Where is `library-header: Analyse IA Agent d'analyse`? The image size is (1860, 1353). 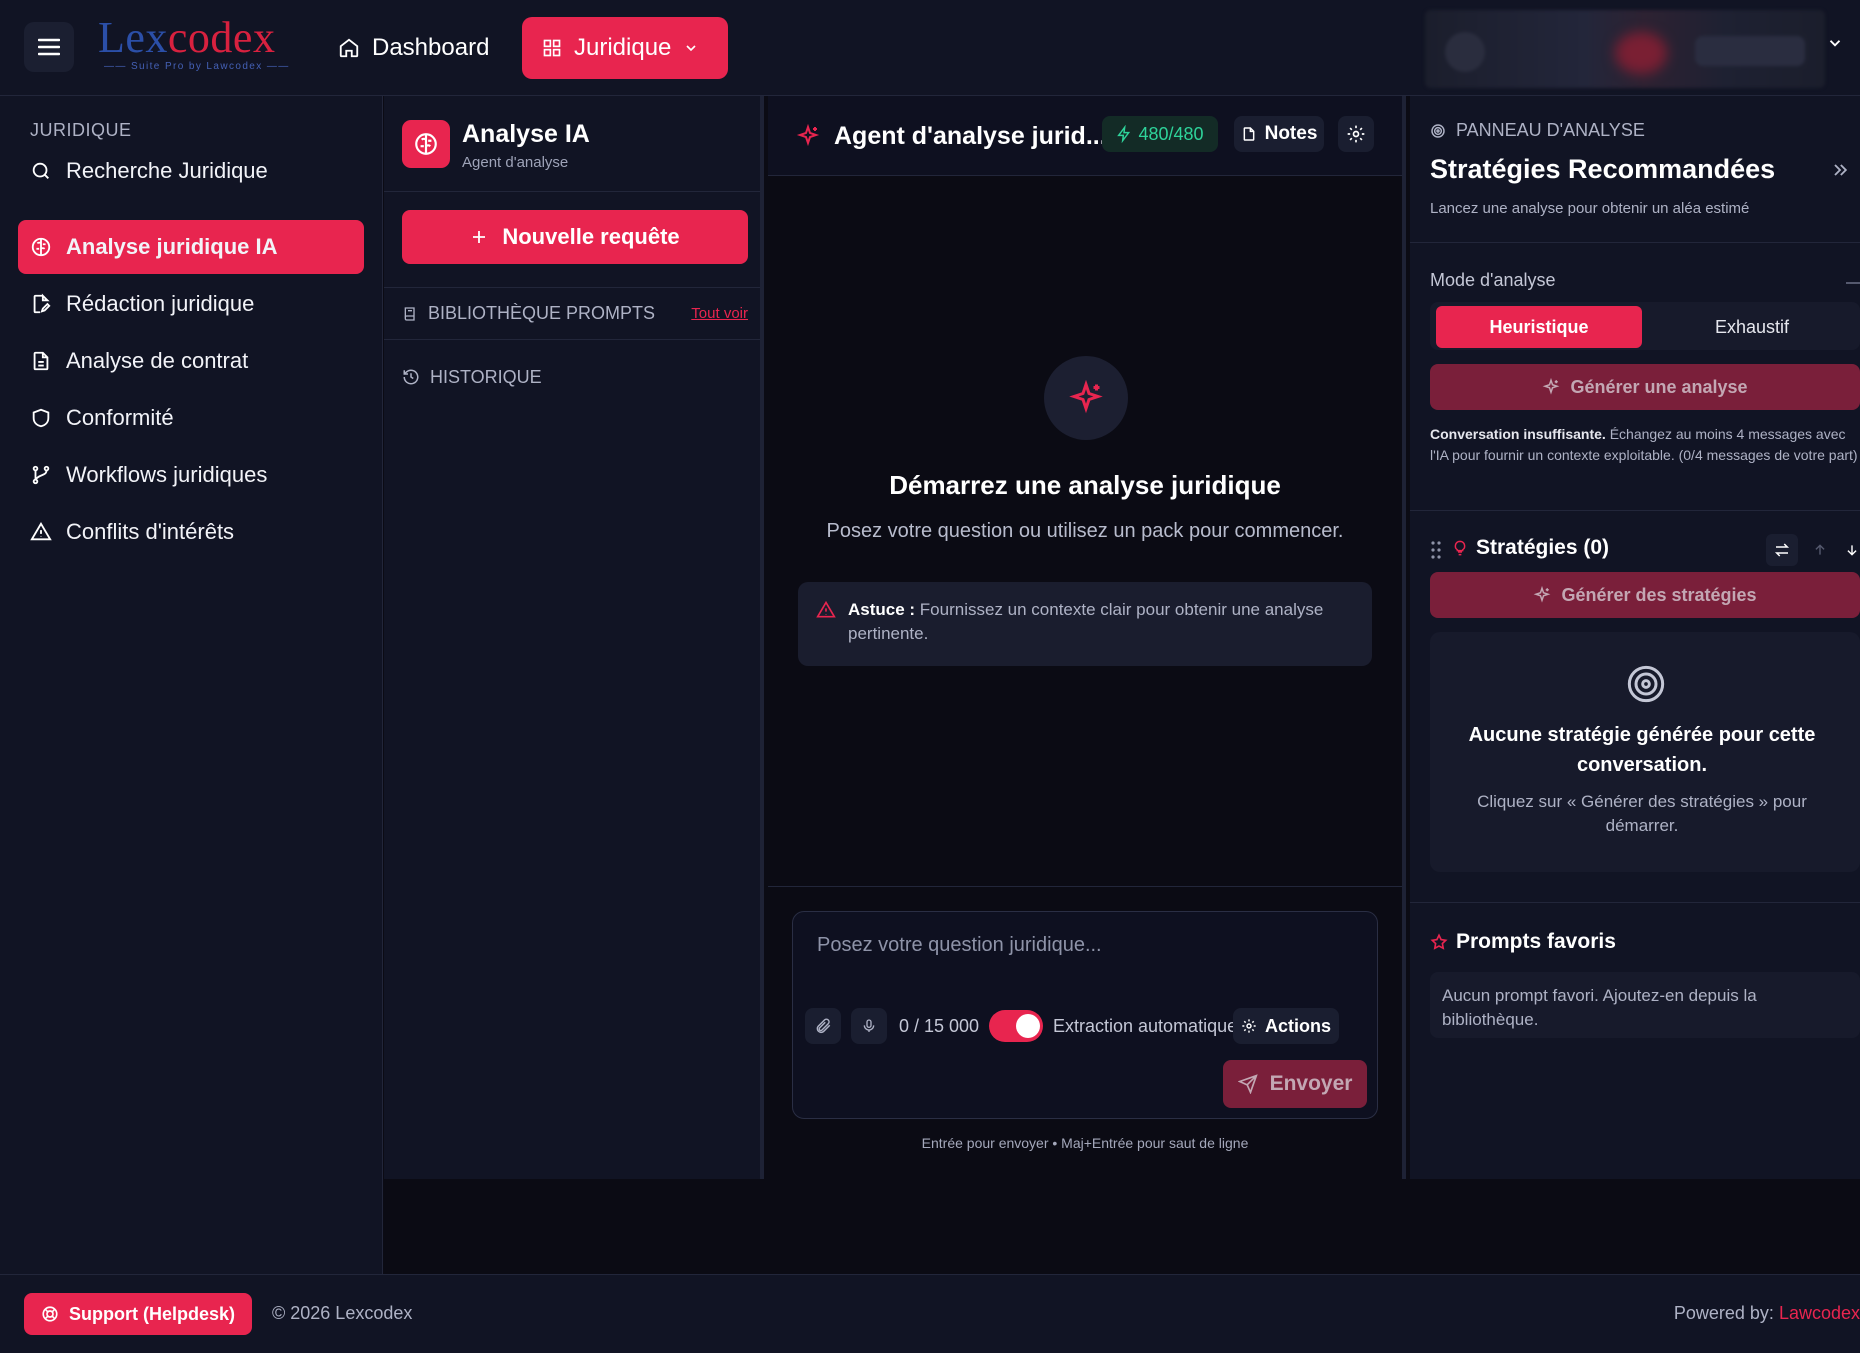
library-header: Analyse IA Agent d'analyse is located at coordinates (572, 144).